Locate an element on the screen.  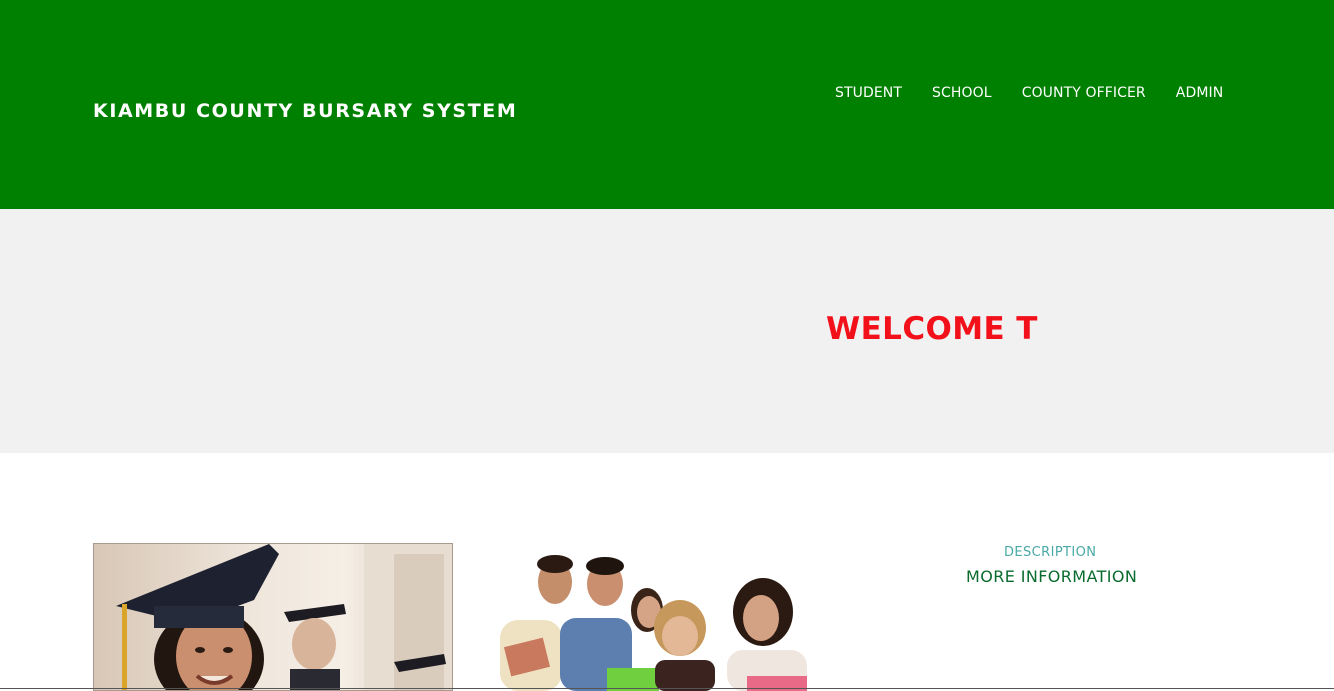
nav-school: SCHOOL is located at coordinates (962, 93).